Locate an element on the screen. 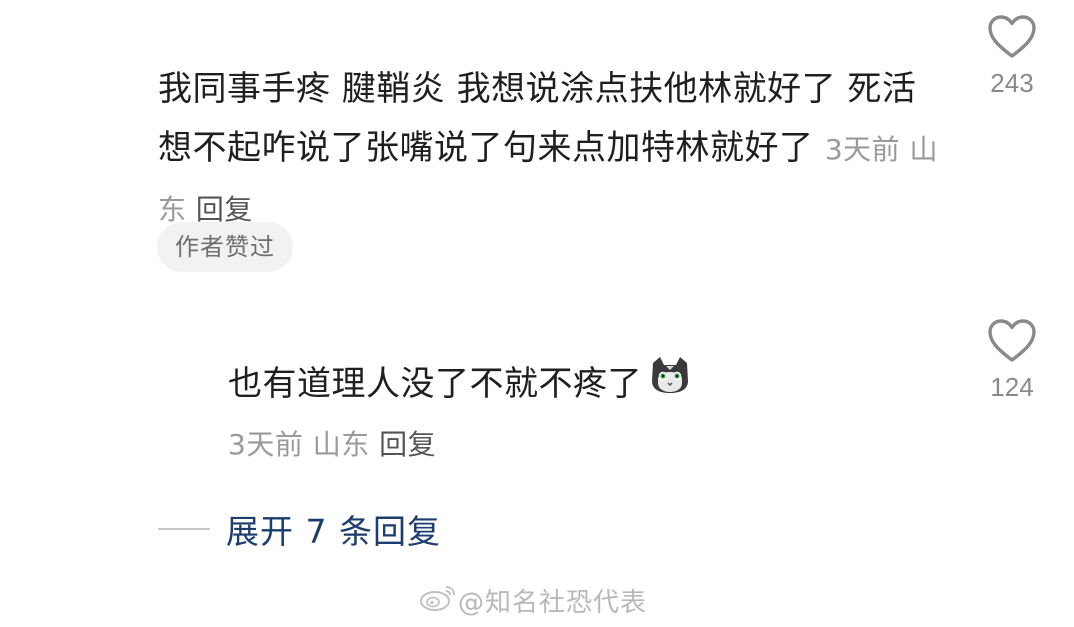 The image size is (1074, 627). expand-replies-button: 展开 7 条回复 is located at coordinates (299, 529).